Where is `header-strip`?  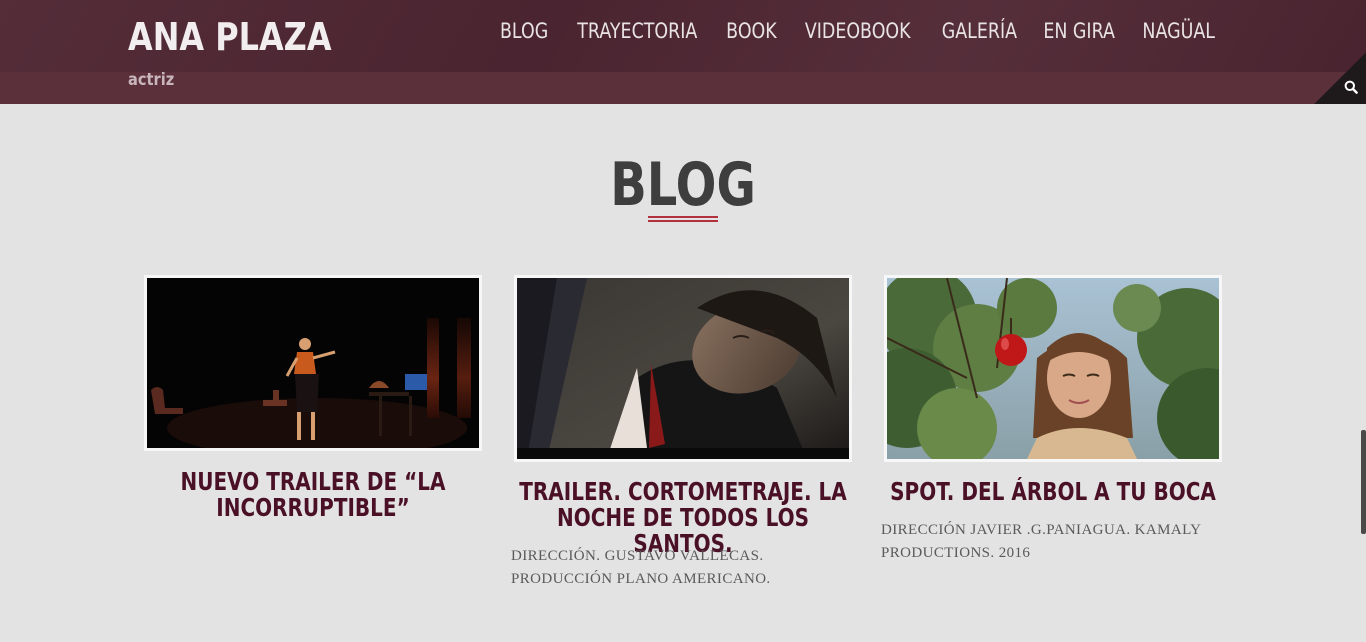
header-strip is located at coordinates (683, 88).